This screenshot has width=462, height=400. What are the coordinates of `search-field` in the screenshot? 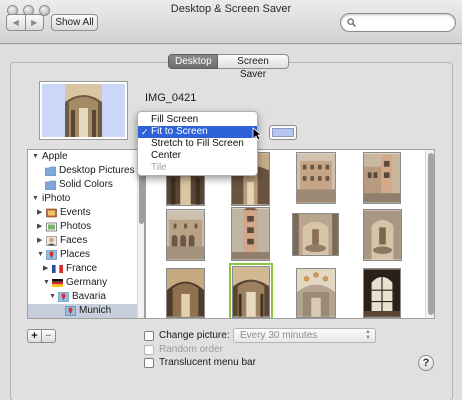 It's located at (398, 22).